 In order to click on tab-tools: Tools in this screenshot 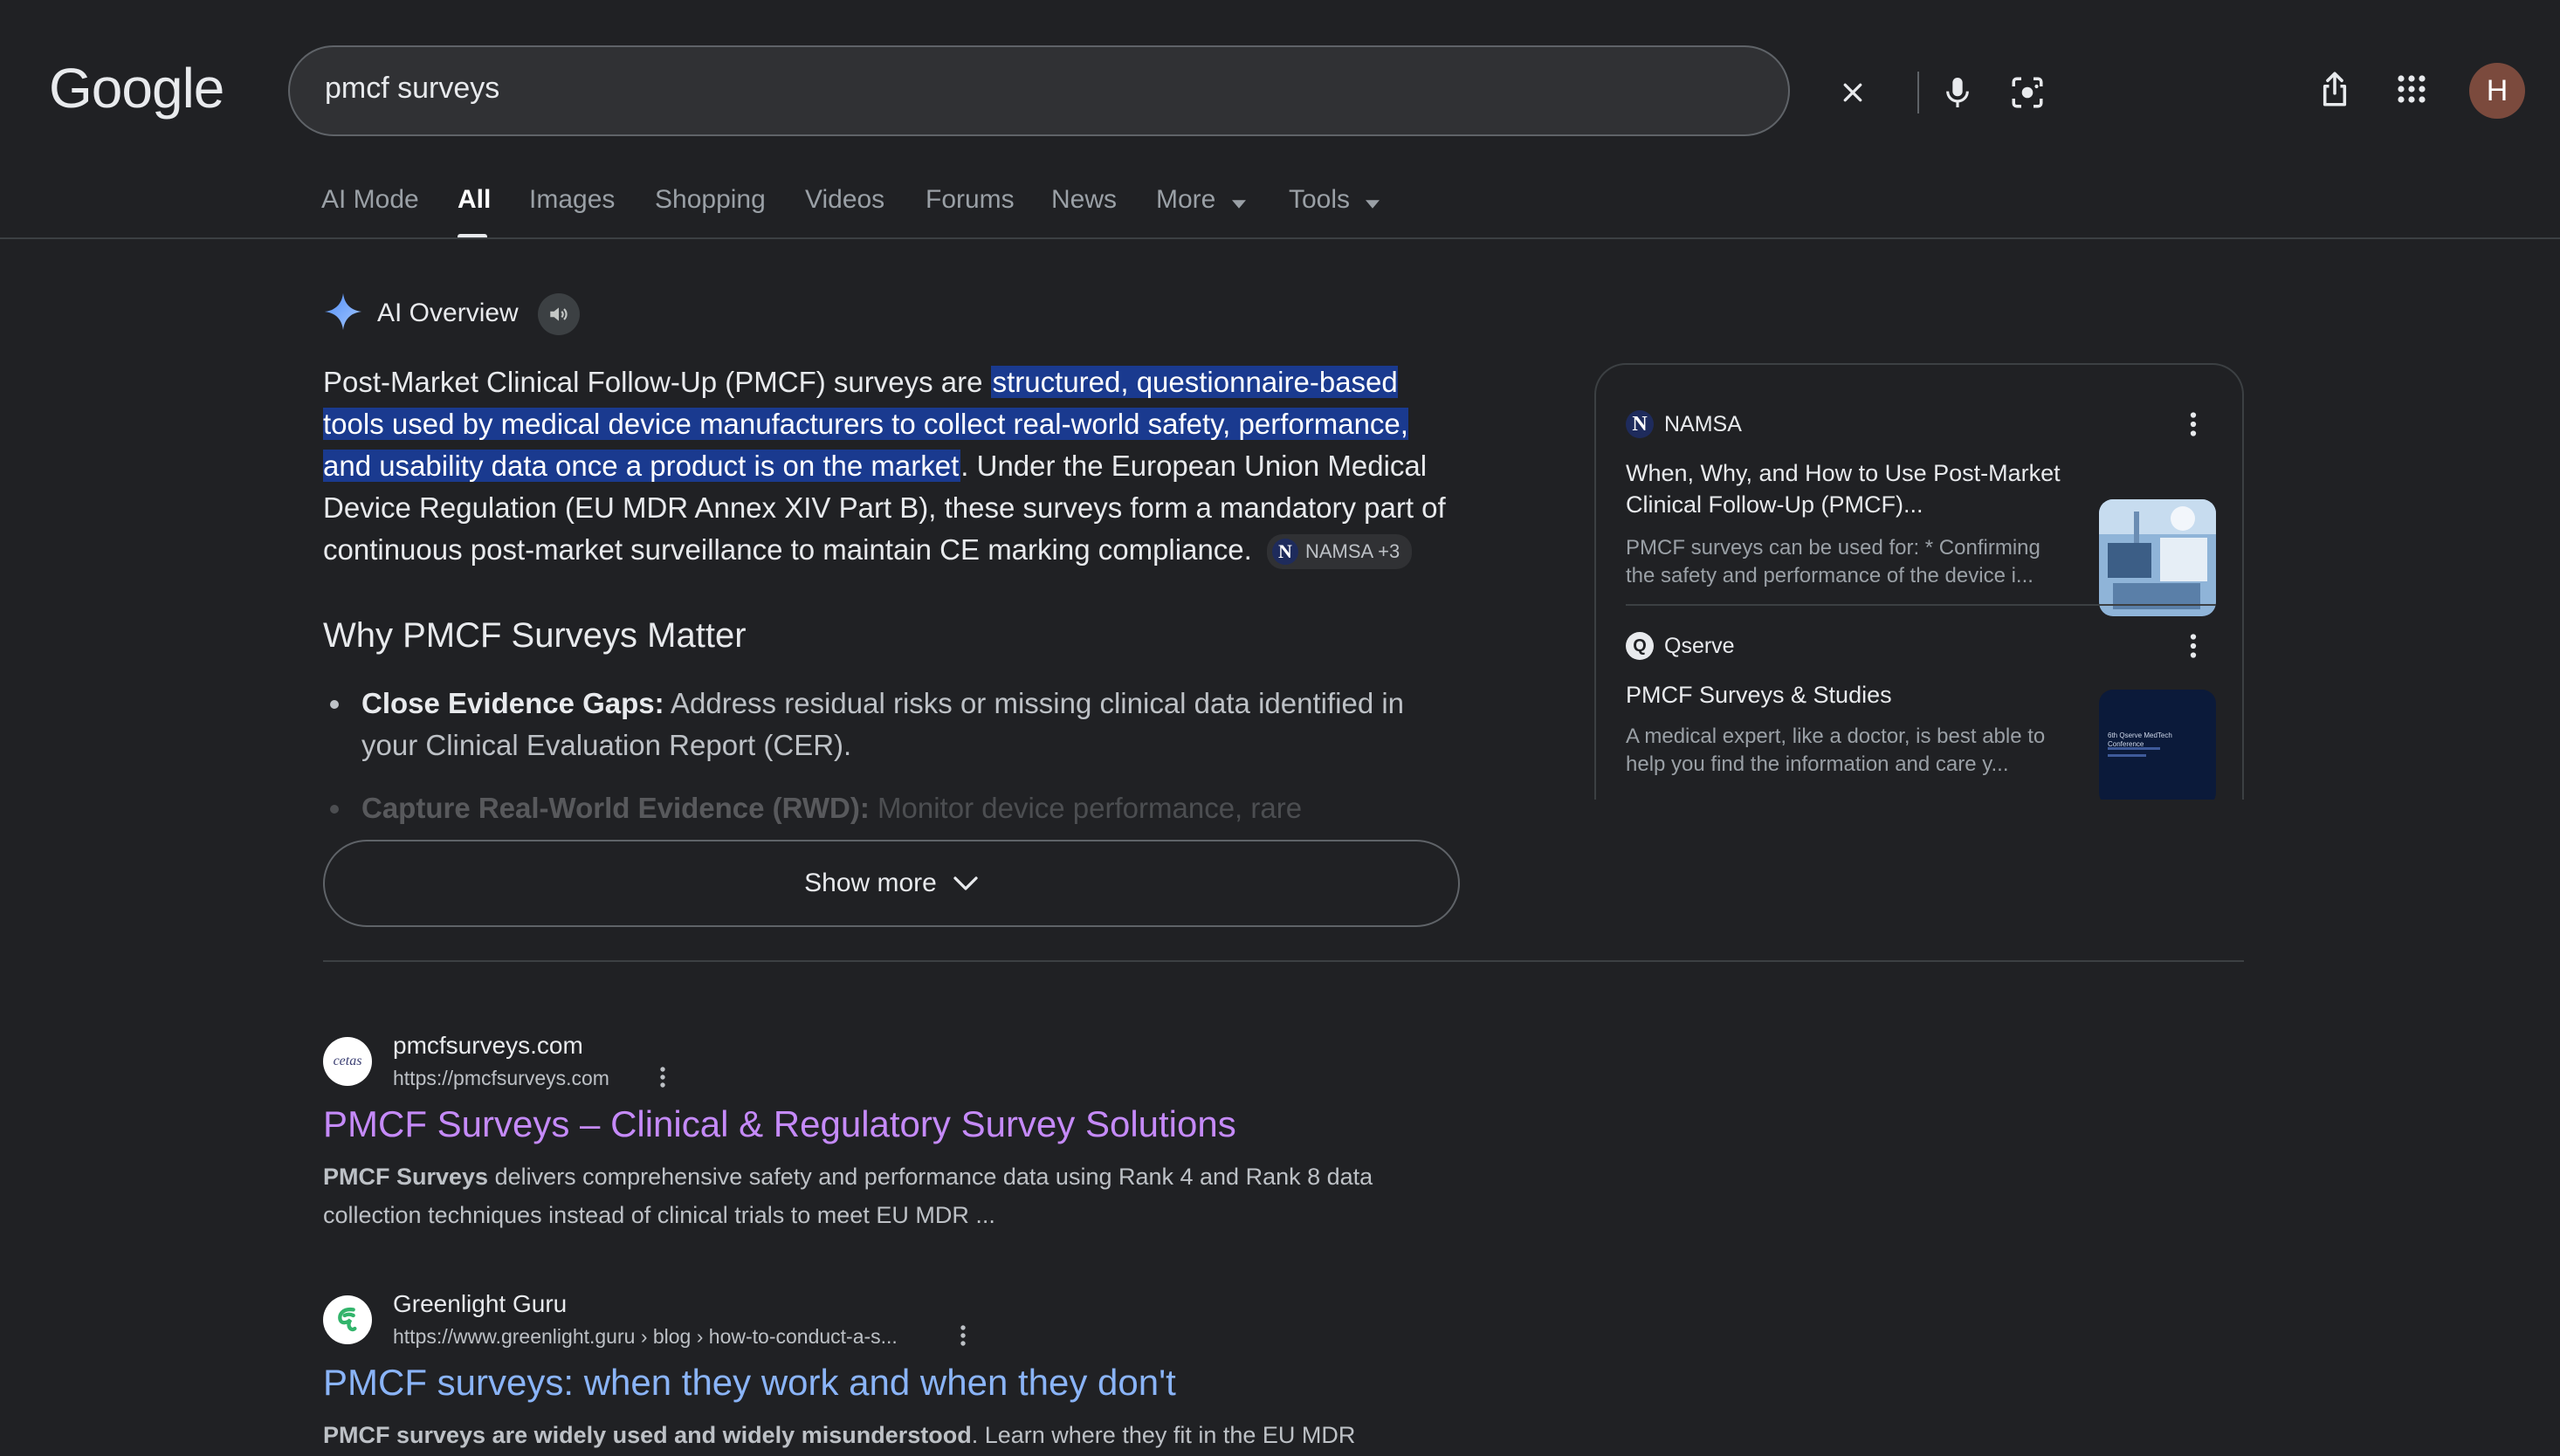, I will do `click(1334, 200)`.